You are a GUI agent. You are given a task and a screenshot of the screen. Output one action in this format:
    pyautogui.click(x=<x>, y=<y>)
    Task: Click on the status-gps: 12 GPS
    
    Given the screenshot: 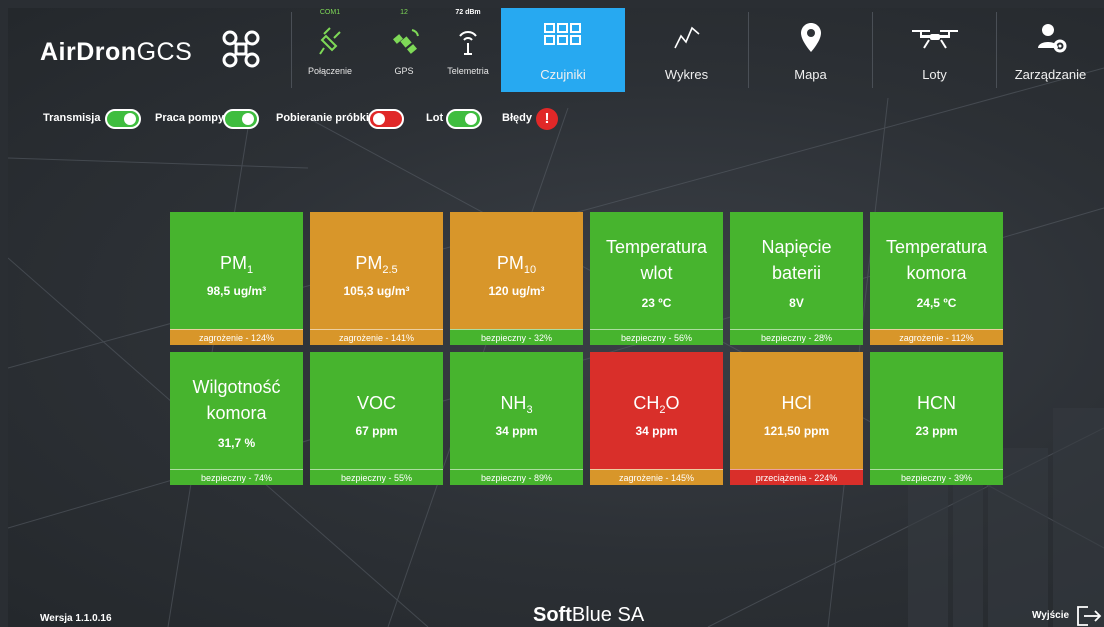 What is the action you would take?
    pyautogui.click(x=404, y=50)
    